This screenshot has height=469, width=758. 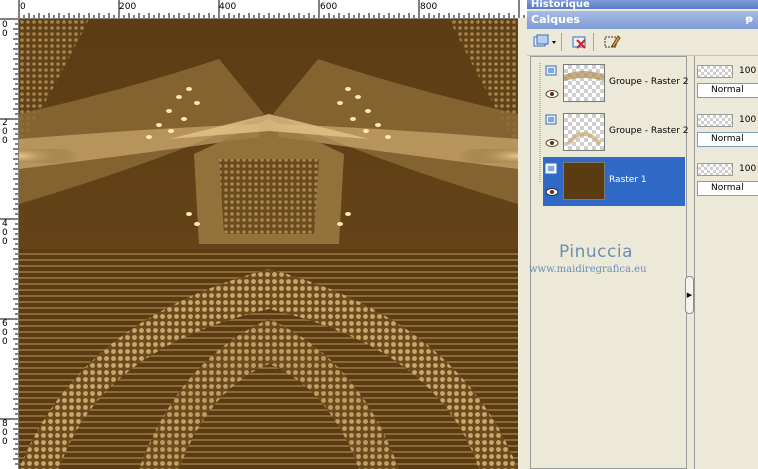 I want to click on blend-mode-select-1: Normal, so click(x=727, y=90).